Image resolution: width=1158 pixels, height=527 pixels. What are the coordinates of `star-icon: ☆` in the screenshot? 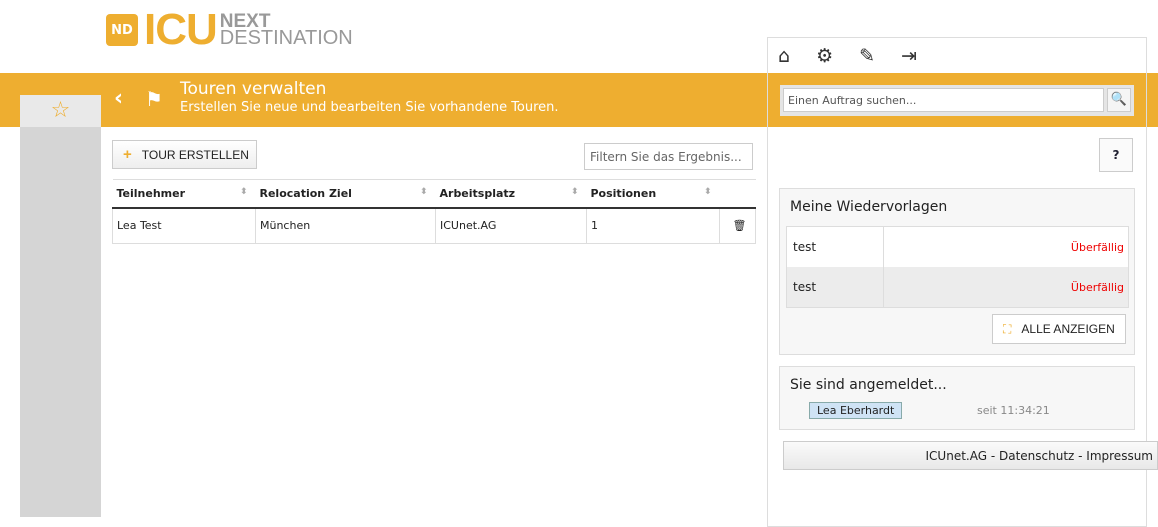 It's located at (60, 111).